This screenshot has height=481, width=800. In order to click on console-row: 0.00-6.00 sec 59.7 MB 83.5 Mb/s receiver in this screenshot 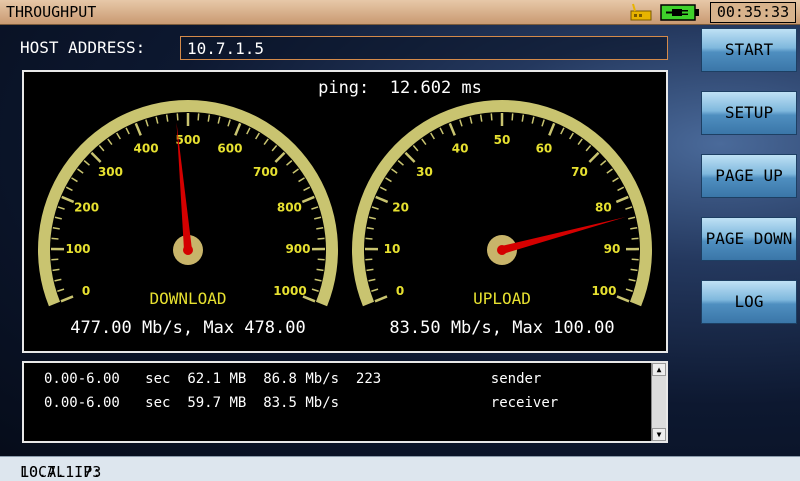, I will do `click(301, 403)`.